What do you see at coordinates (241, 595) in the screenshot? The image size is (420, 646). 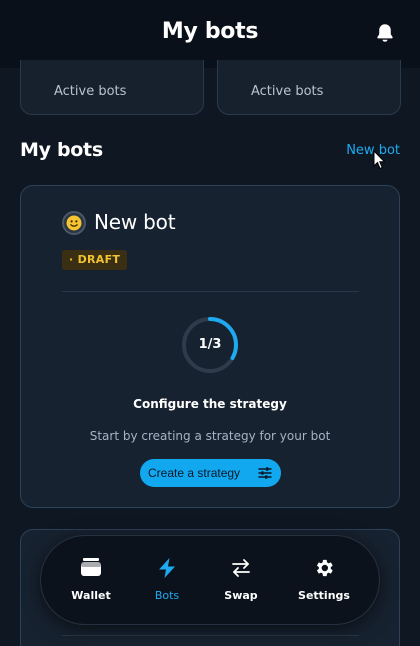 I see `nav-label: Swap` at bounding box center [241, 595].